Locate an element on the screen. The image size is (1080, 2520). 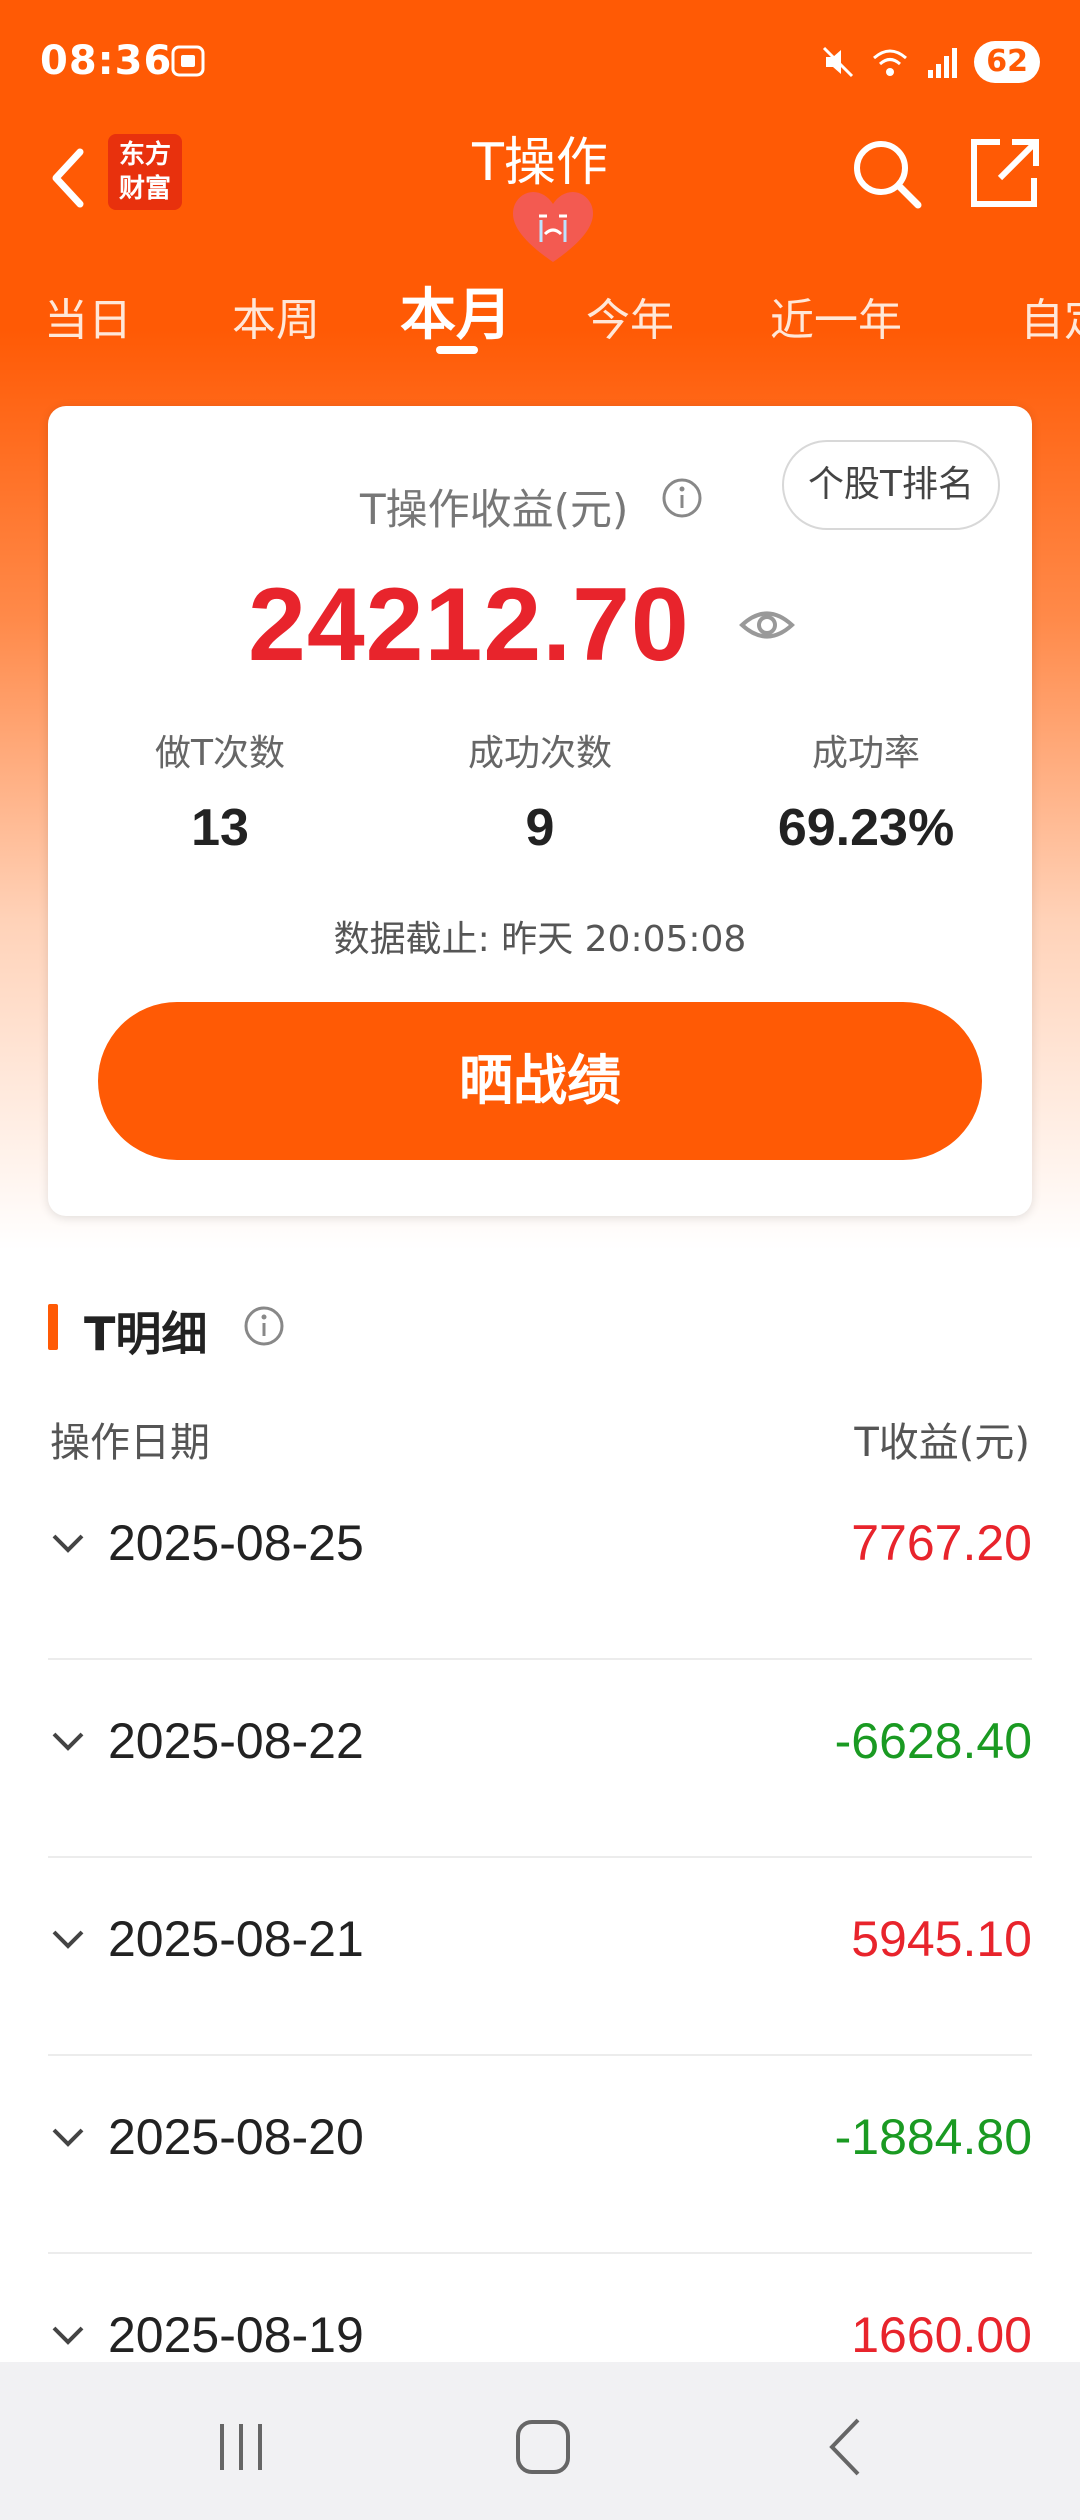
detail-info-icon is located at coordinates (264, 1326).